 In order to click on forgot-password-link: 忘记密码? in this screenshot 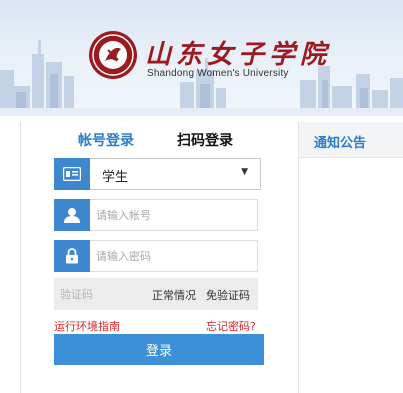, I will do `click(231, 326)`.